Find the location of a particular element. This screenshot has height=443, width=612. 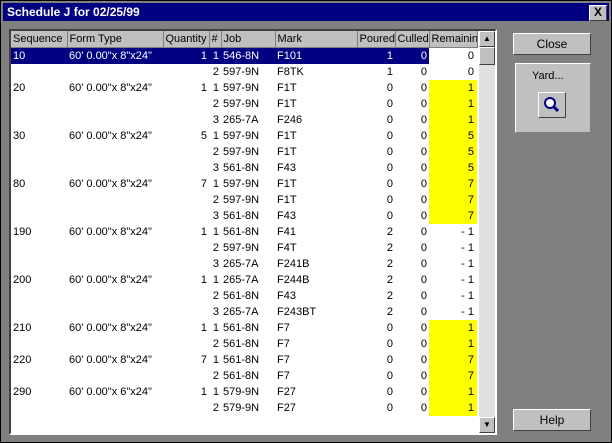

col-header-sequence: Sequence is located at coordinates (39, 39).